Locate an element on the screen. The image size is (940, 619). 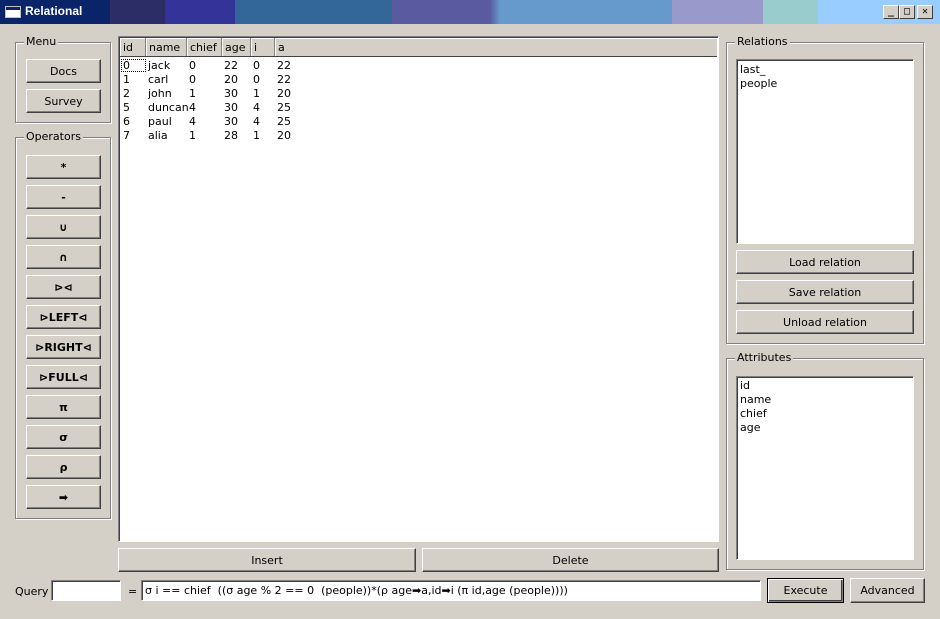
cell-name: carl is located at coordinates (157, 79).